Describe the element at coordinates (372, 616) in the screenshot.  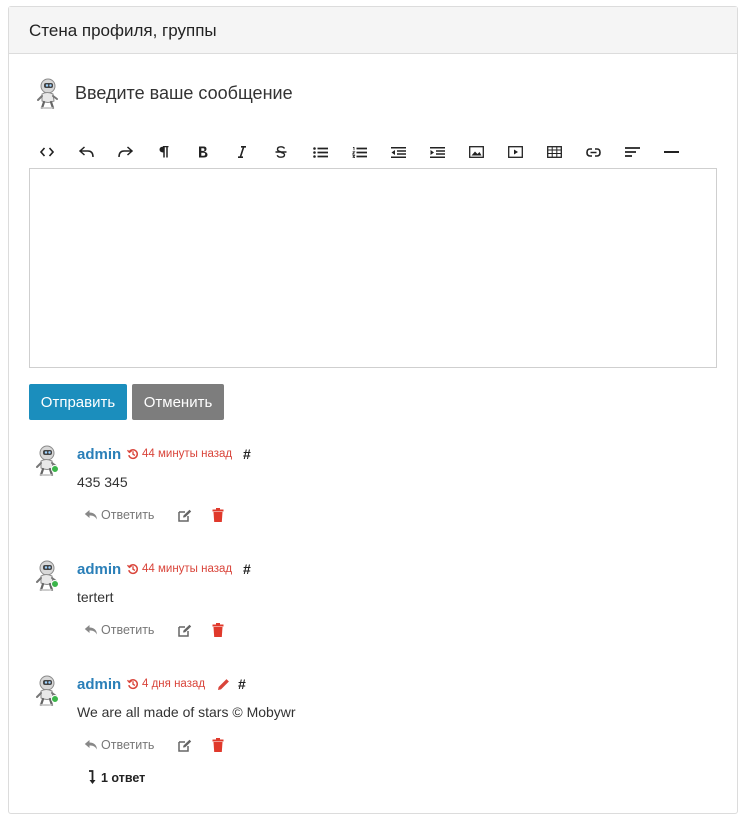
I see `comment-item: admin 44 минуты назад # tertert Ответить` at that location.